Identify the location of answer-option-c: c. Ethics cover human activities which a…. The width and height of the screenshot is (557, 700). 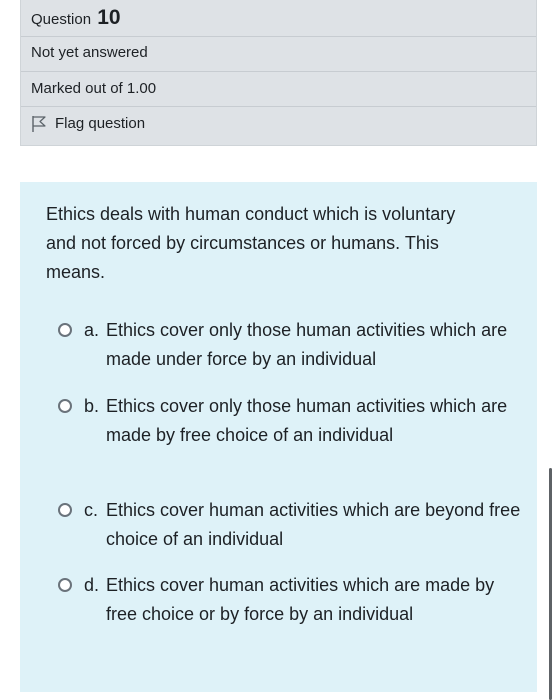
(293, 525).